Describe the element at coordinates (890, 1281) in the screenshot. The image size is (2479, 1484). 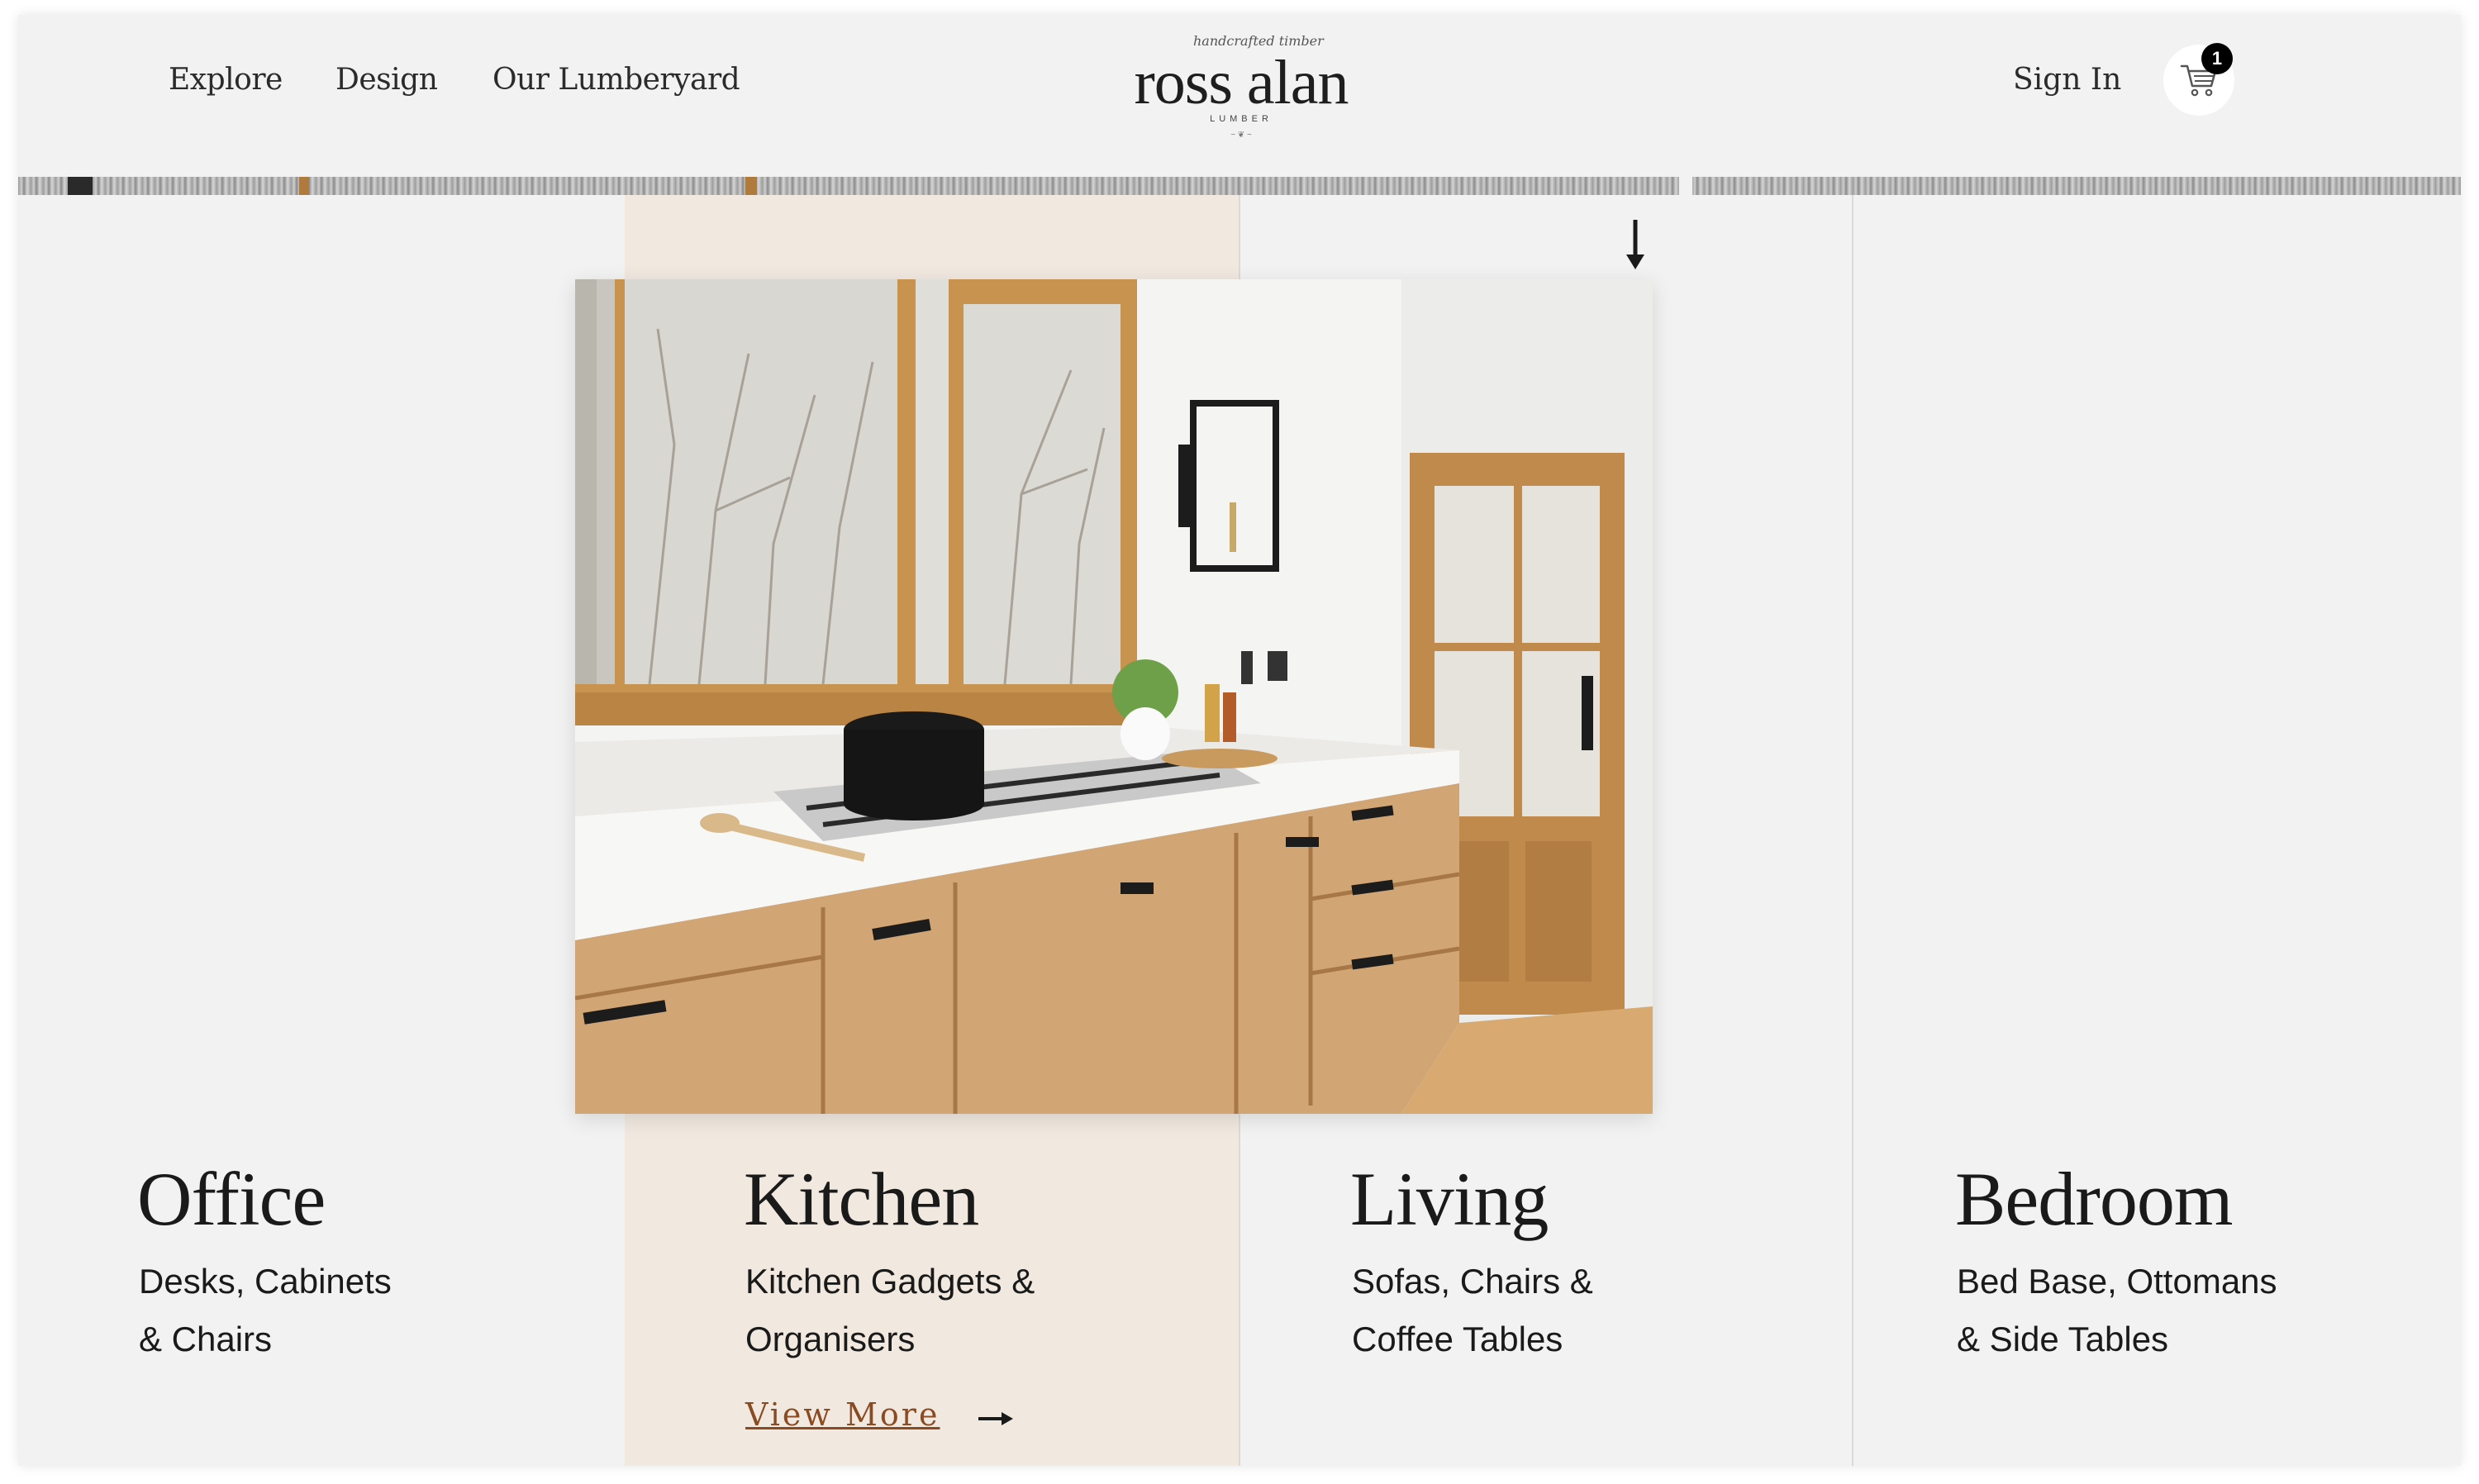
I see `category-desc-line: Kitchen Gadgets &` at that location.